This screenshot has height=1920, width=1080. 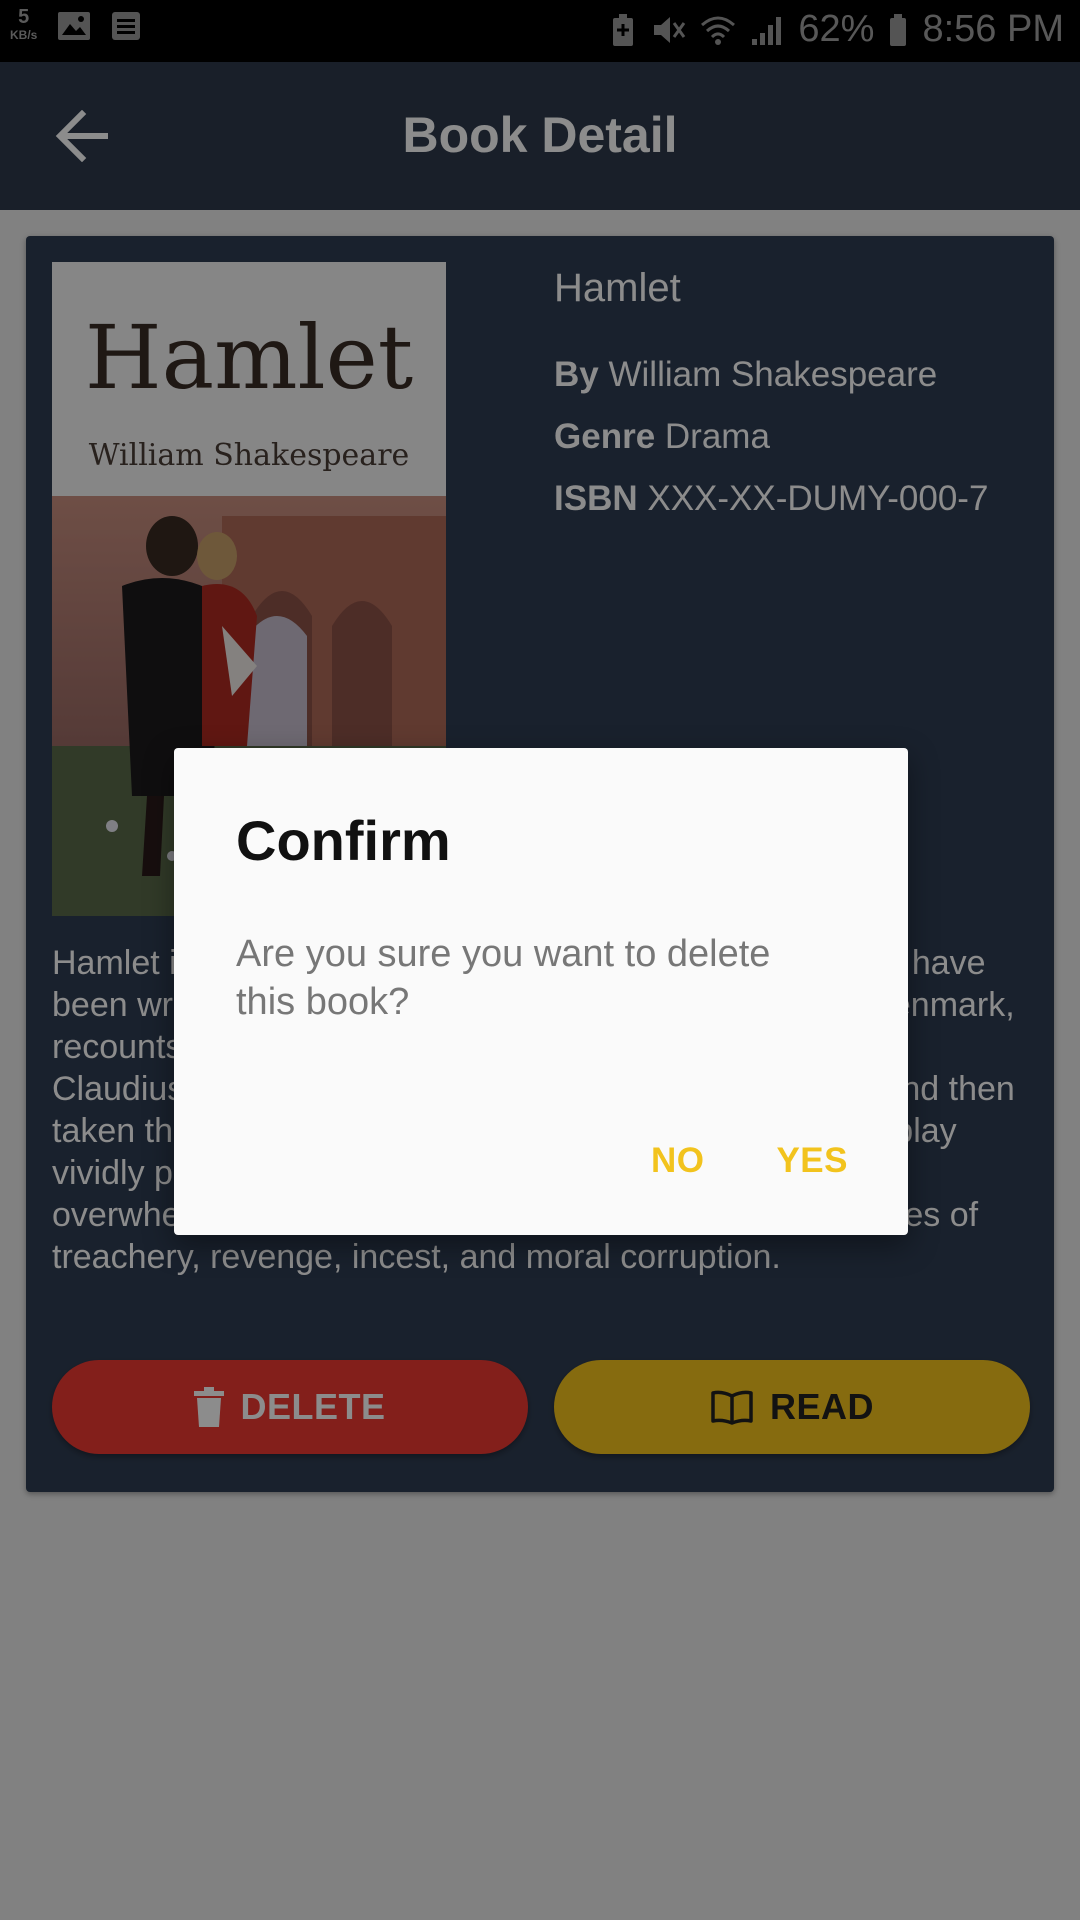 I want to click on no-button: NO, so click(x=678, y=1161).